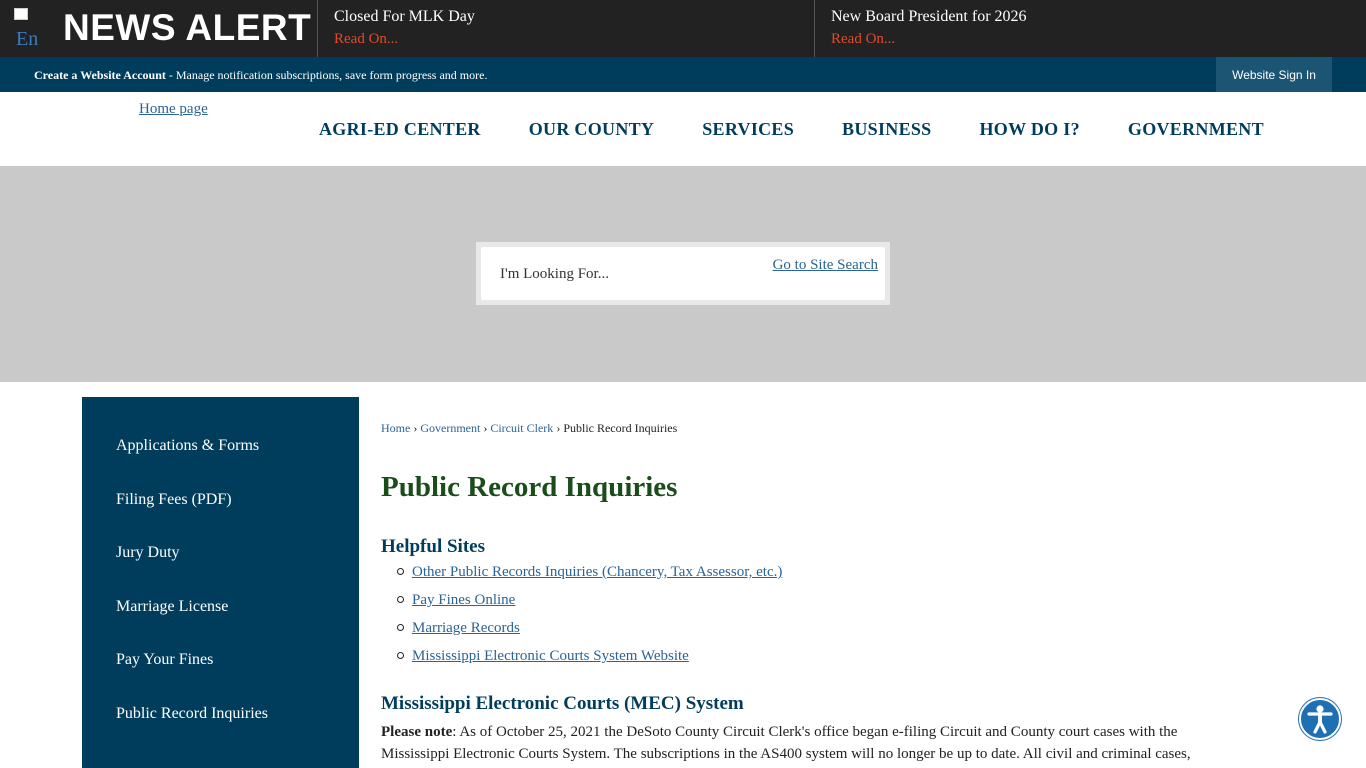 The height and width of the screenshot is (768, 1366). Describe the element at coordinates (1196, 129) in the screenshot. I see `nav-government: GOVERNMENT` at that location.